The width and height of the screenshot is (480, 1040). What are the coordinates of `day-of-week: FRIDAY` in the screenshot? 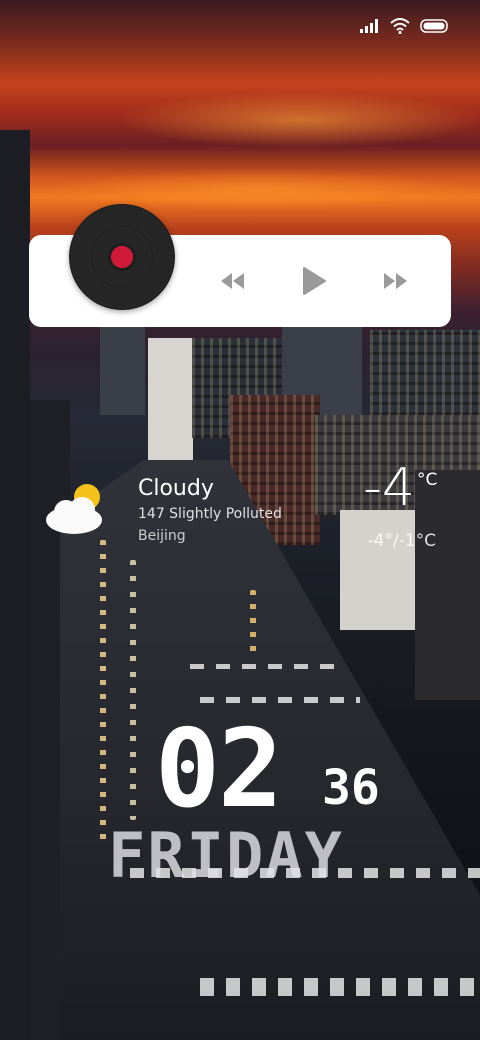 It's located at (226, 855).